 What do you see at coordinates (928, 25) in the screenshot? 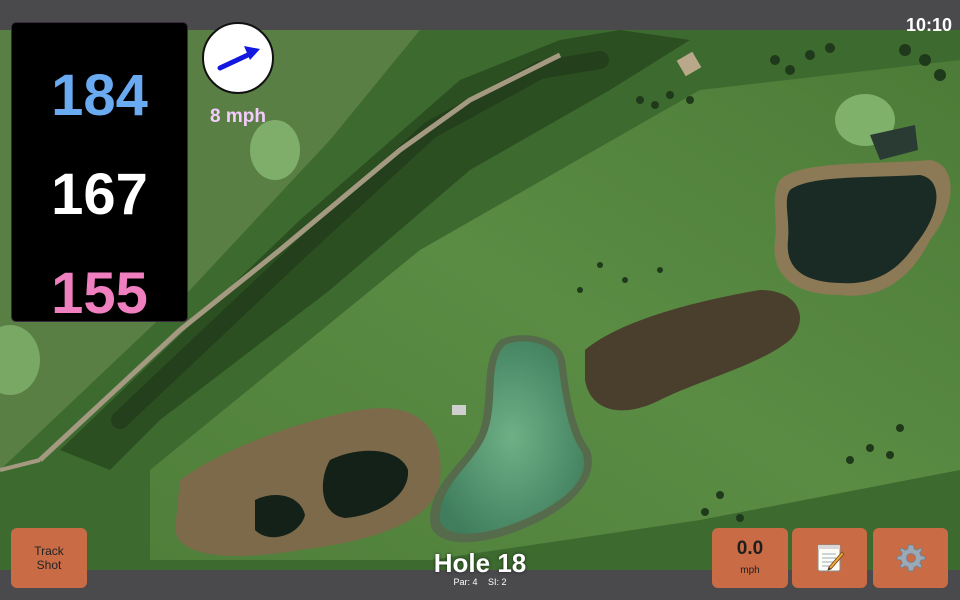
I see `status-time: 10:10` at bounding box center [928, 25].